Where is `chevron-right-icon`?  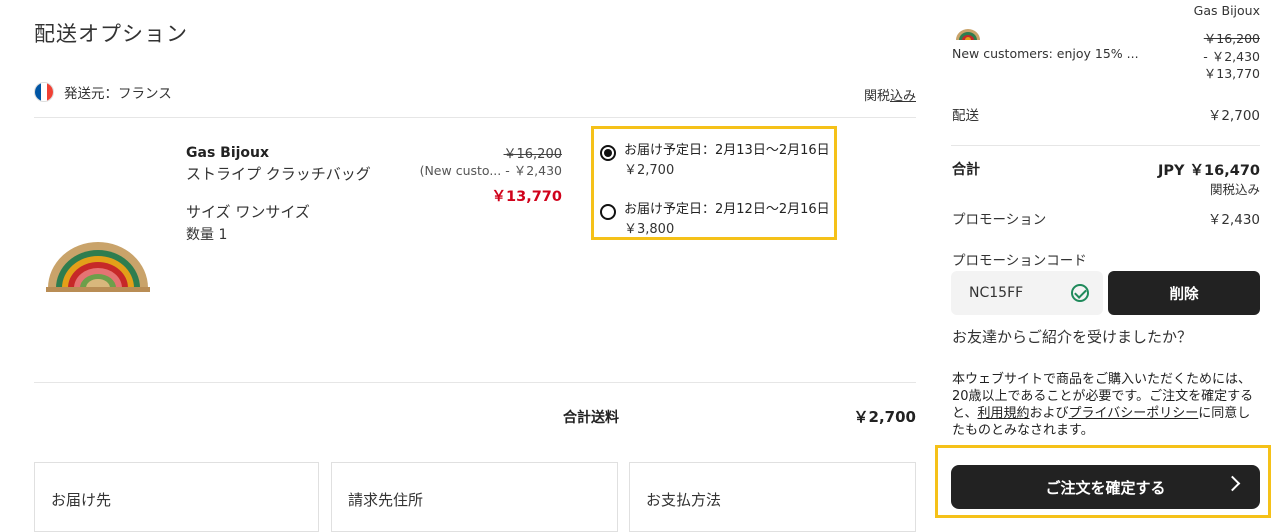 chevron-right-icon is located at coordinates (1232, 483).